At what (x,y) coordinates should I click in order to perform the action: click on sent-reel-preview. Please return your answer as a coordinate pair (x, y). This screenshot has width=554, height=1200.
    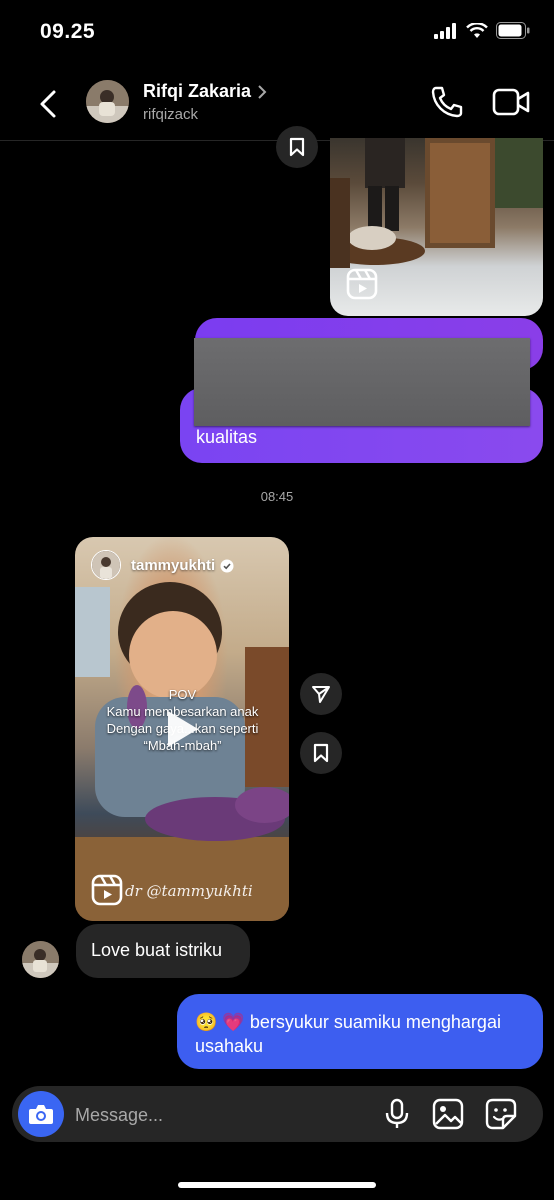
    Looking at the image, I should click on (436, 227).